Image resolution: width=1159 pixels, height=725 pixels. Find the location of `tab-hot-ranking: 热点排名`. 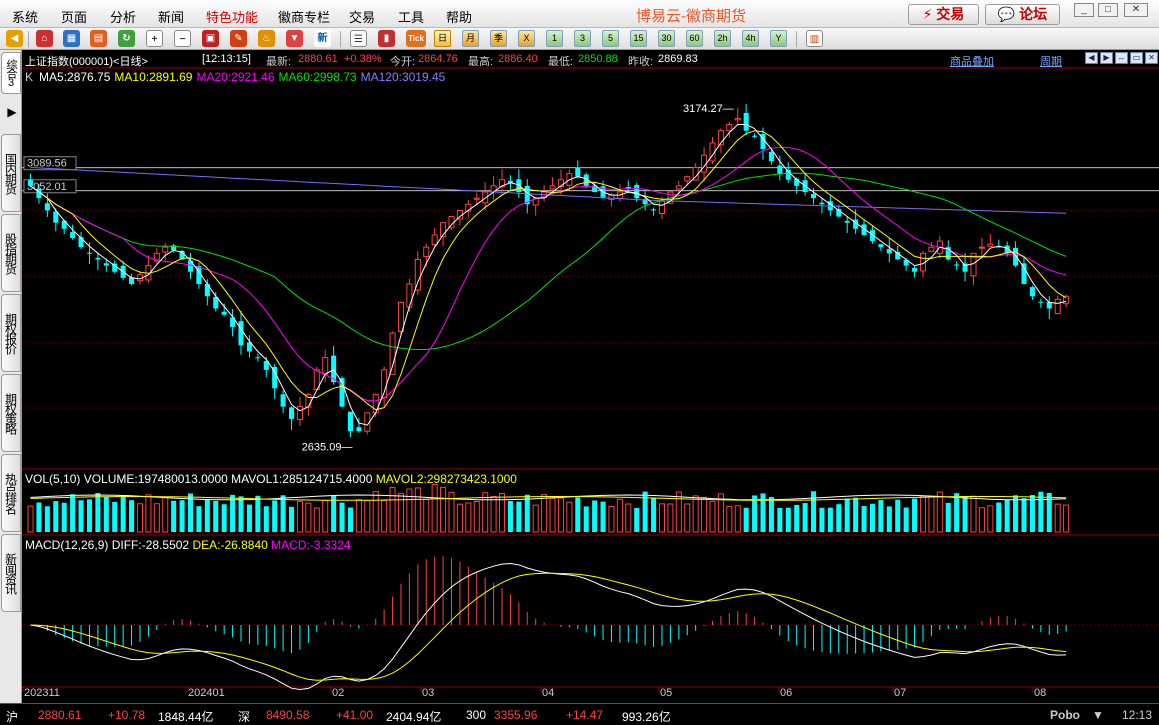

tab-hot-ranking: 热点排名 is located at coordinates (11, 493).